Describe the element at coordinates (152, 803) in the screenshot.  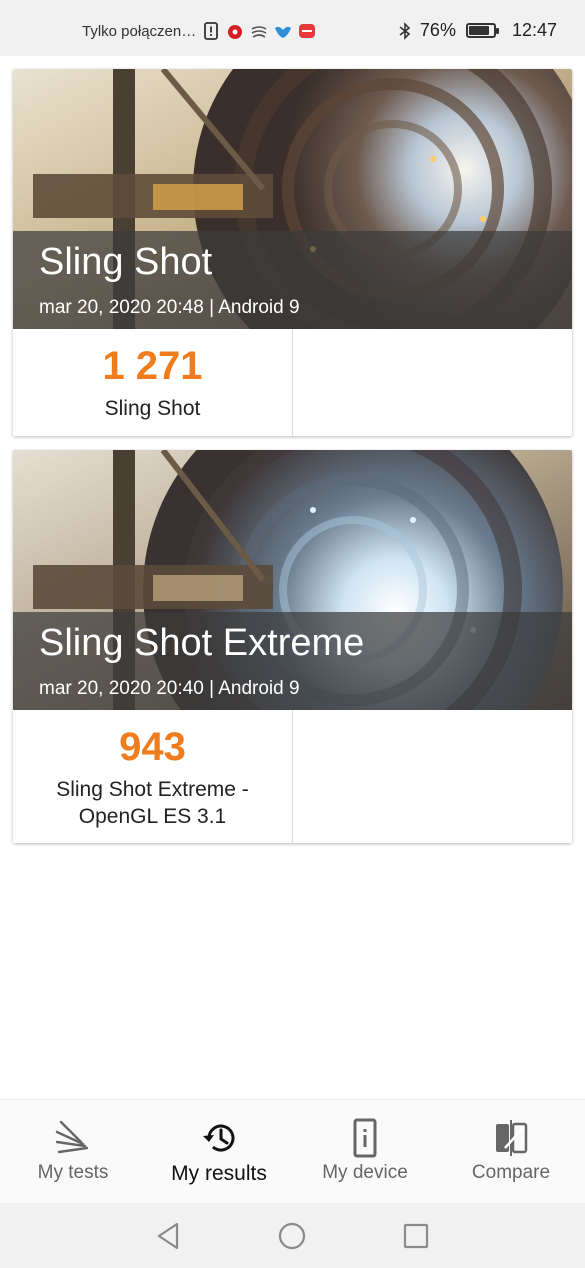
I see `score-label: Sling Shot Extreme - OpenGL ES 3.1` at that location.